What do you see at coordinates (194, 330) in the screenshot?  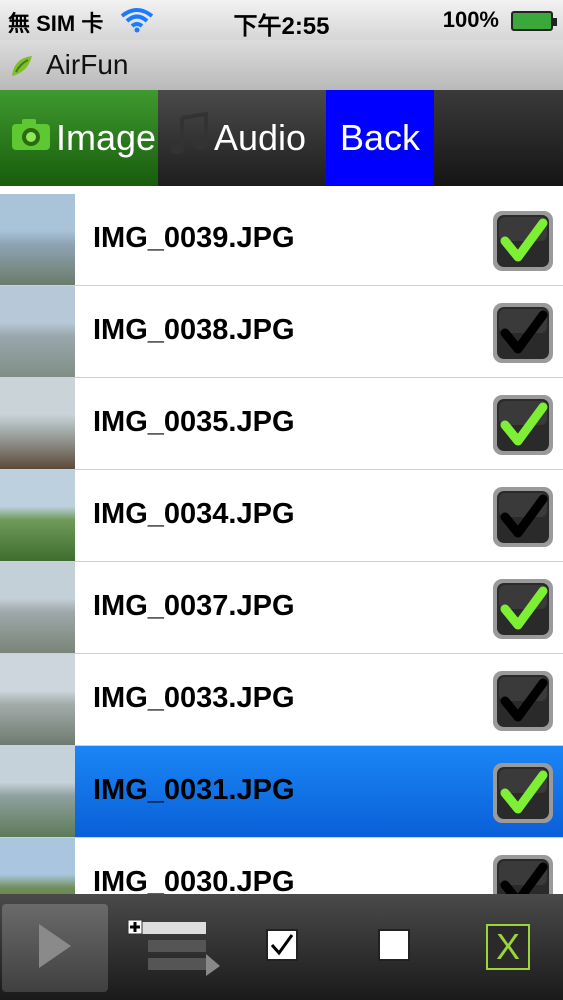 I see `file-name: IMG_0038.JPG` at bounding box center [194, 330].